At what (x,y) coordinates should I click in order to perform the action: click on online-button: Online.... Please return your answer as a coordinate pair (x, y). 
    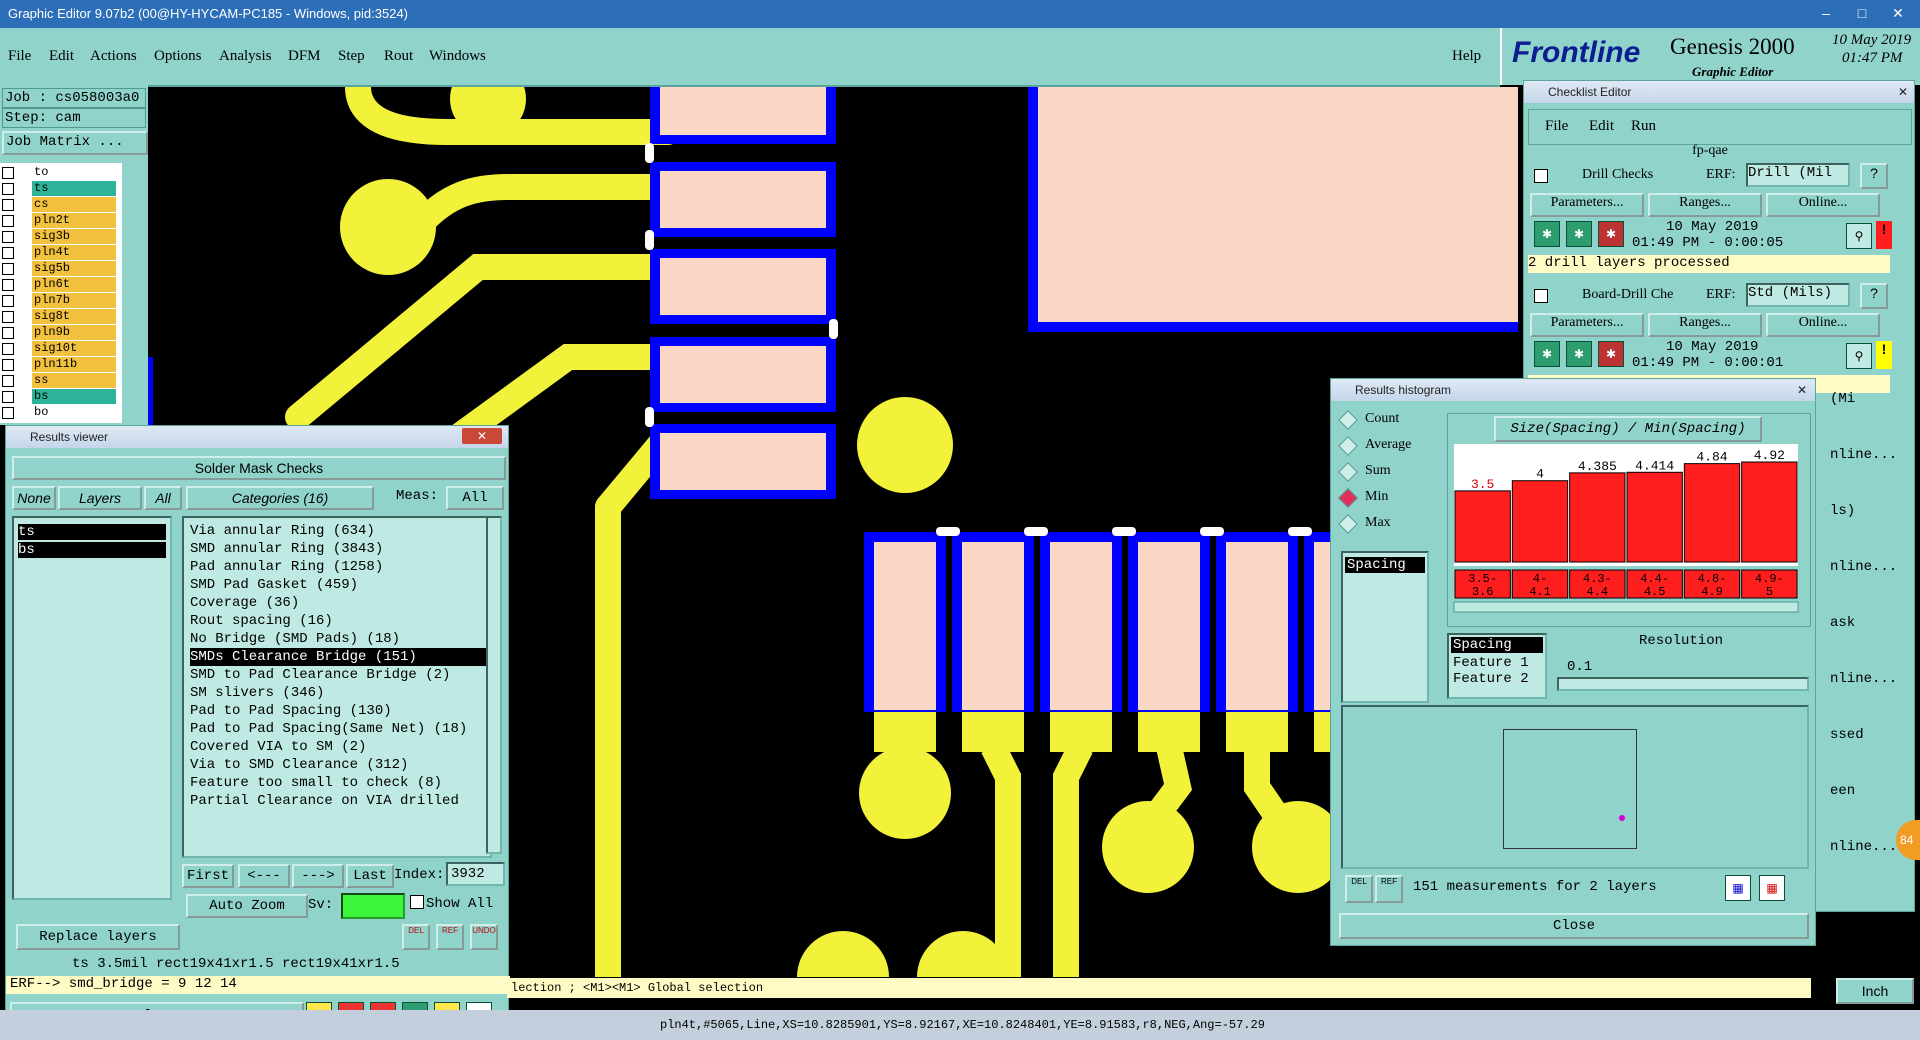
    Looking at the image, I should click on (1823, 205).